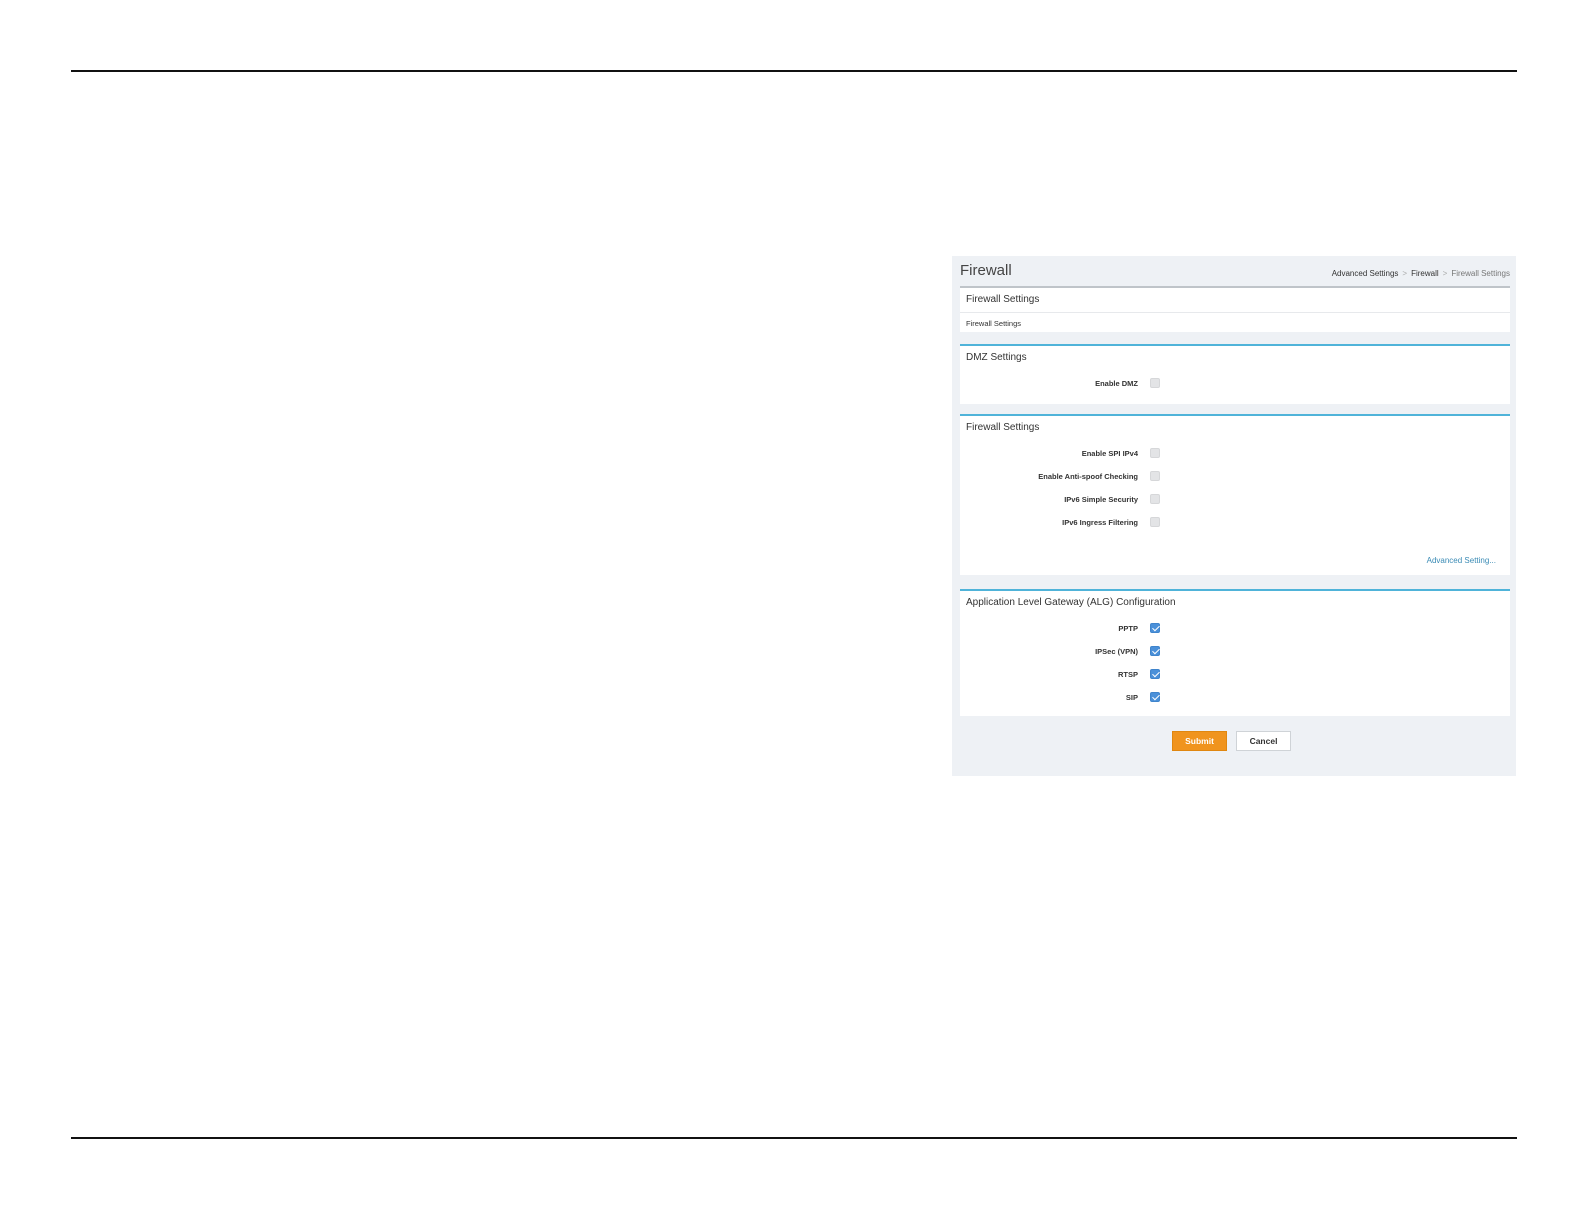  I want to click on enable-dmz-checkbox, so click(1155, 383).